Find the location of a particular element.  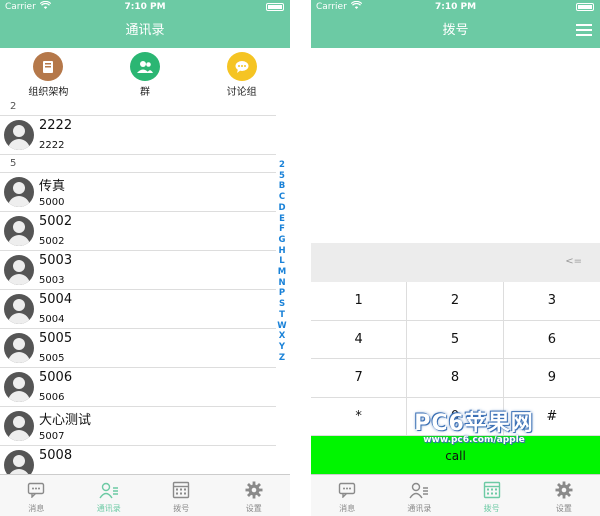

index-letter: Z is located at coordinates (282, 358).